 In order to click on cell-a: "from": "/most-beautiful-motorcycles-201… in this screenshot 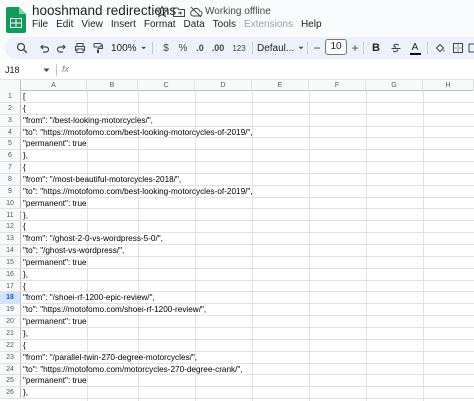, I will do `click(102, 179)`.